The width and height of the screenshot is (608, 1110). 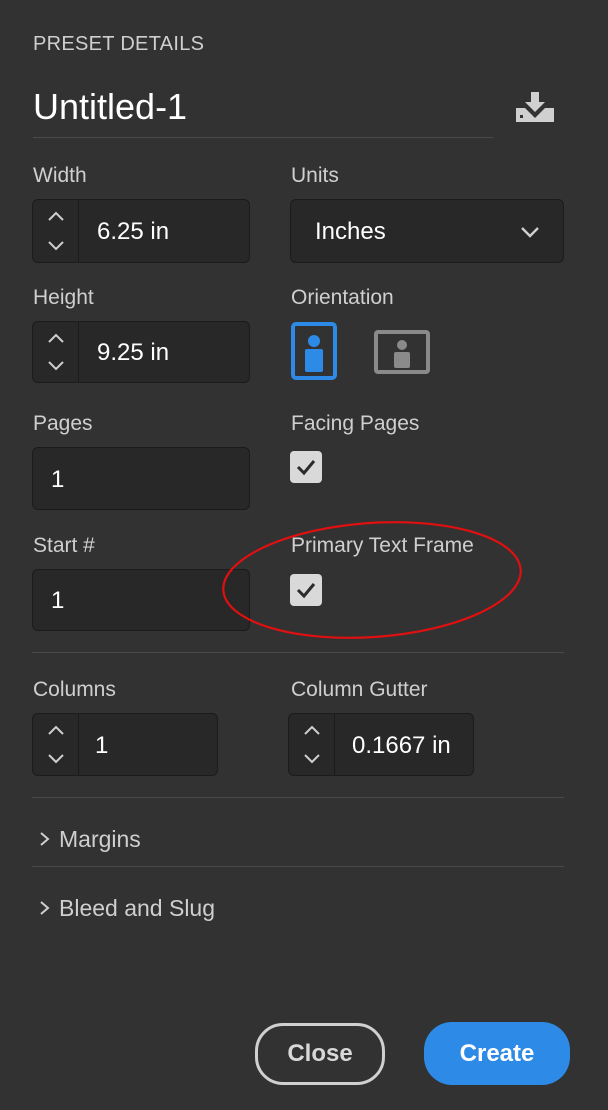 What do you see at coordinates (315, 175) in the screenshot?
I see `units-label: Units` at bounding box center [315, 175].